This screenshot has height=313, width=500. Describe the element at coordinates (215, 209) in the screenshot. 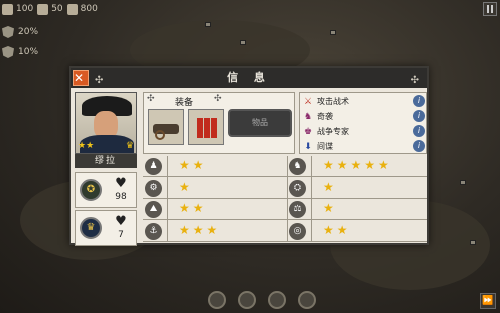

I see `stat-row: ⛰ ★★` at that location.